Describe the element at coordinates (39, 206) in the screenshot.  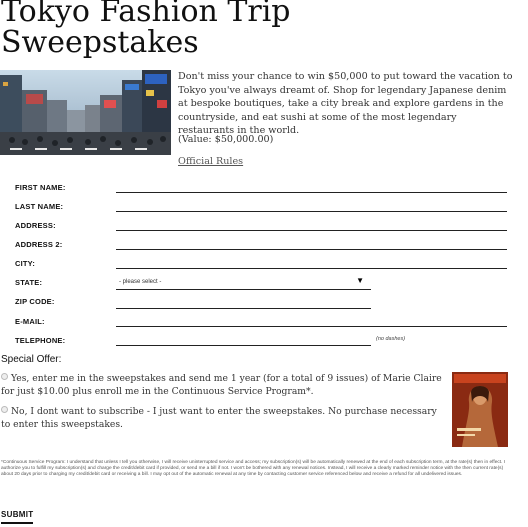
I see `last-name-label: LAST NAME:` at that location.